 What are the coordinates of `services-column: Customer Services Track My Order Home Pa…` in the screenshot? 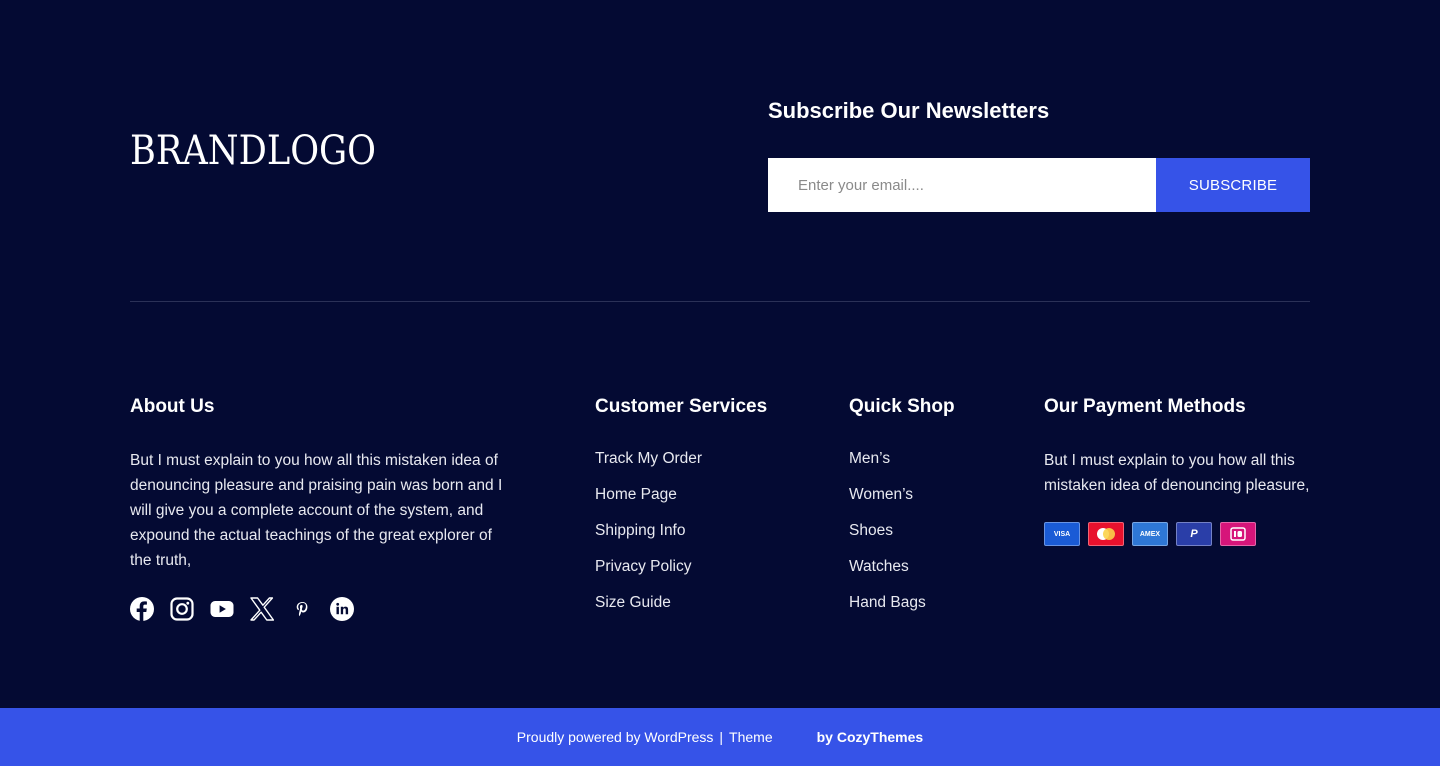 It's located at (705, 511).